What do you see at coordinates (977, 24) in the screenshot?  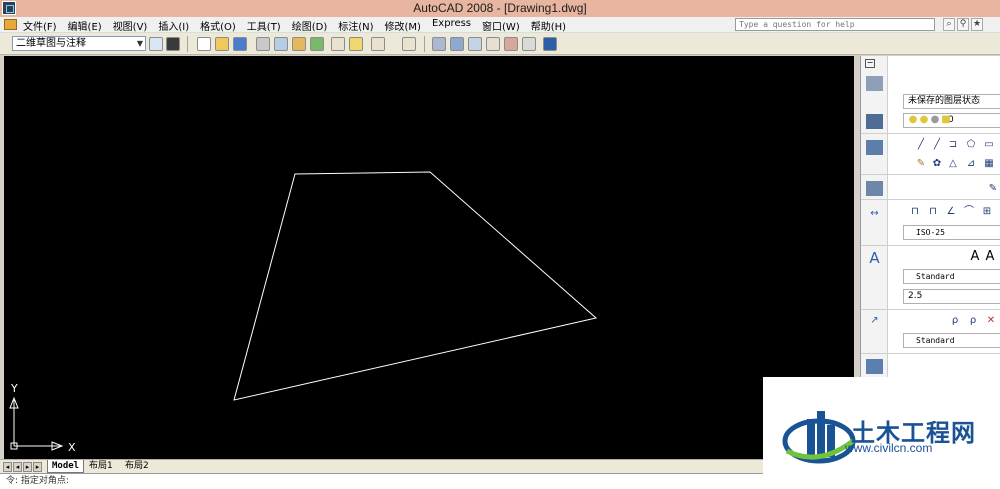 I see `favorites-star-icon: ★` at bounding box center [977, 24].